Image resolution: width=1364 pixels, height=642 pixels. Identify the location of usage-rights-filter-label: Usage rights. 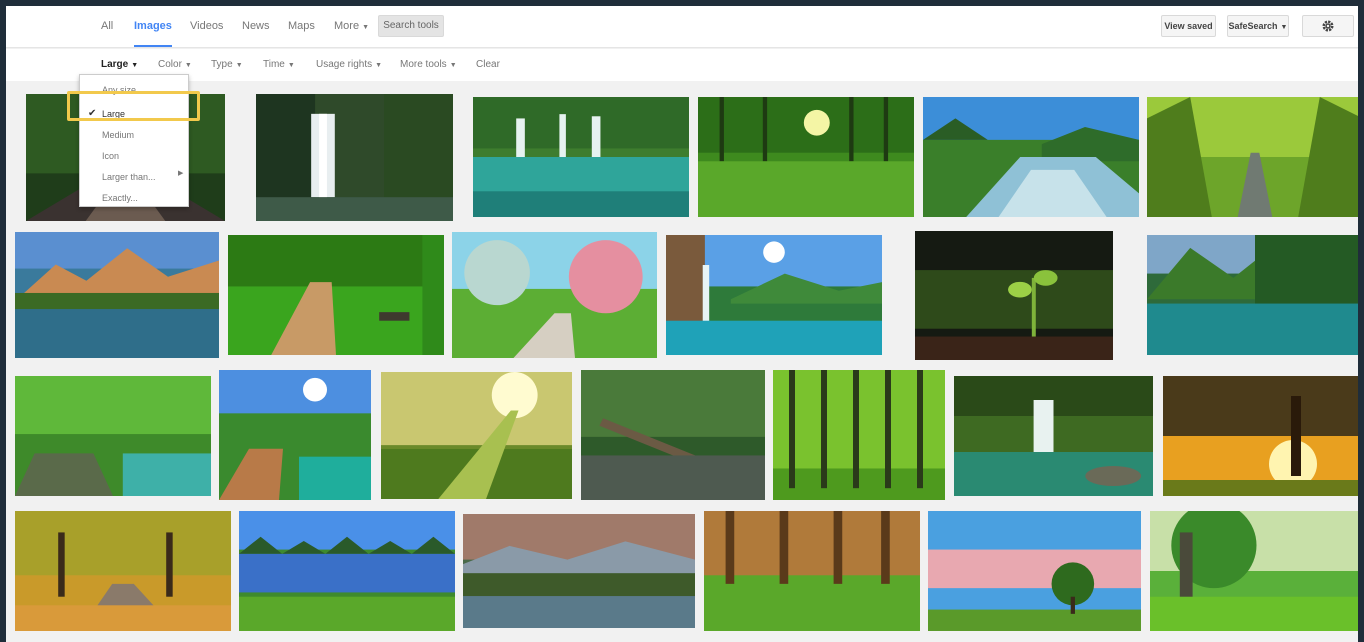
(344, 64).